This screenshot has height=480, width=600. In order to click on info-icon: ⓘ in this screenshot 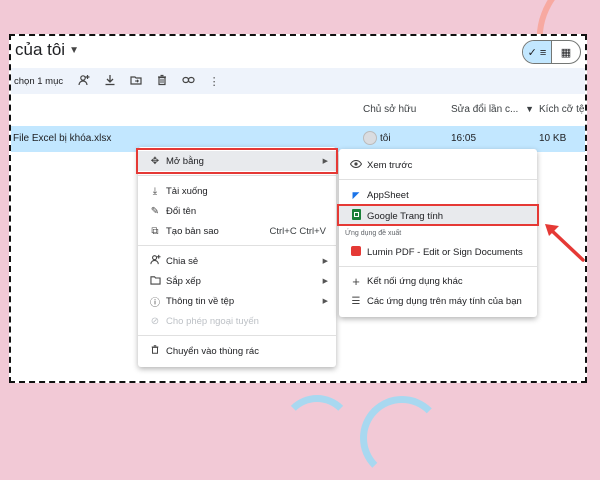, I will do `click(155, 303)`.